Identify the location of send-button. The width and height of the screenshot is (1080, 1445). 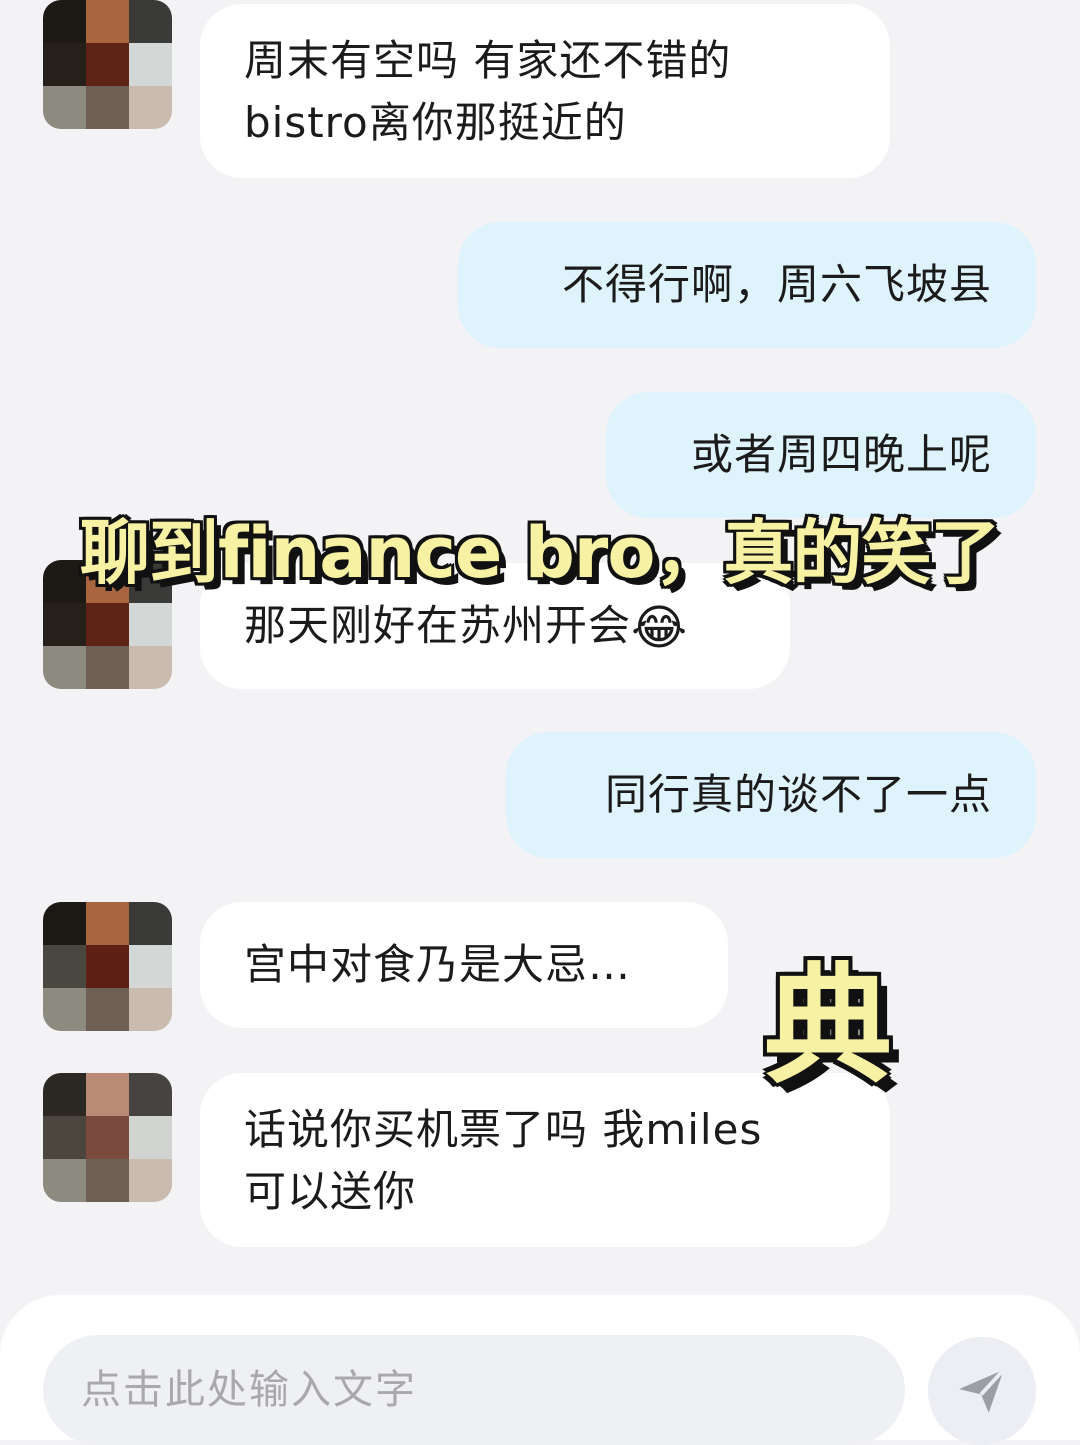
(982, 1391).